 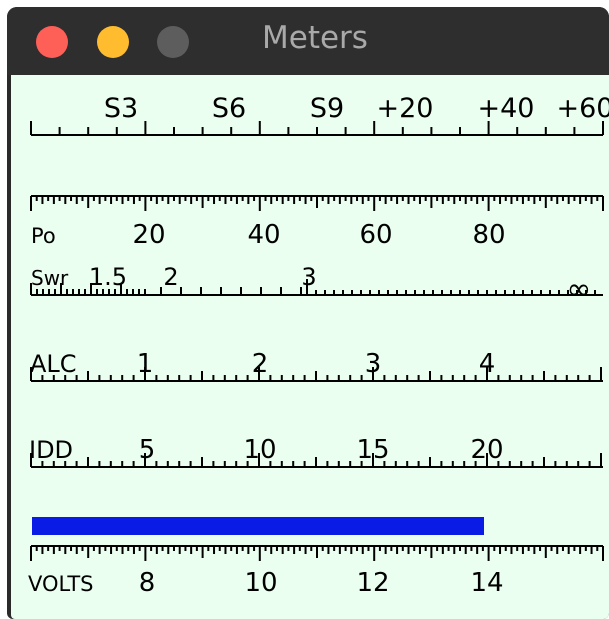 What do you see at coordinates (486, 583) in the screenshot?
I see `volts-label-14: 14` at bounding box center [486, 583].